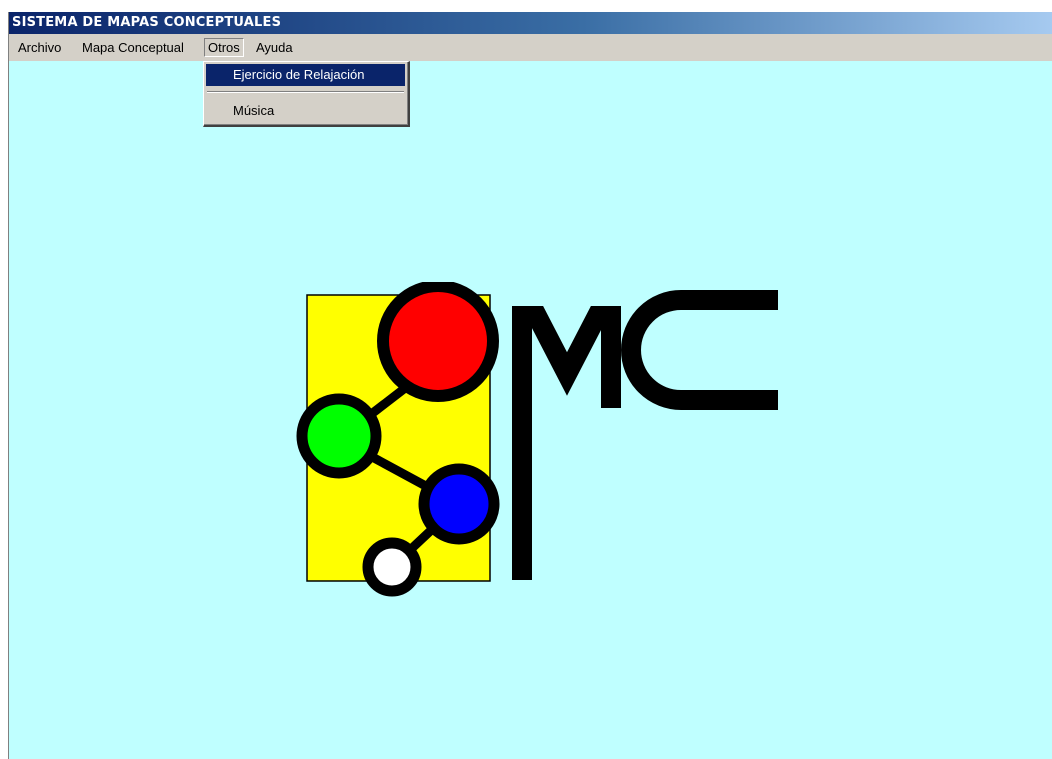  Describe the element at coordinates (530, 23) in the screenshot. I see `title-bar: SISTEMA DE MAPAS CONCEPTUALES` at that location.